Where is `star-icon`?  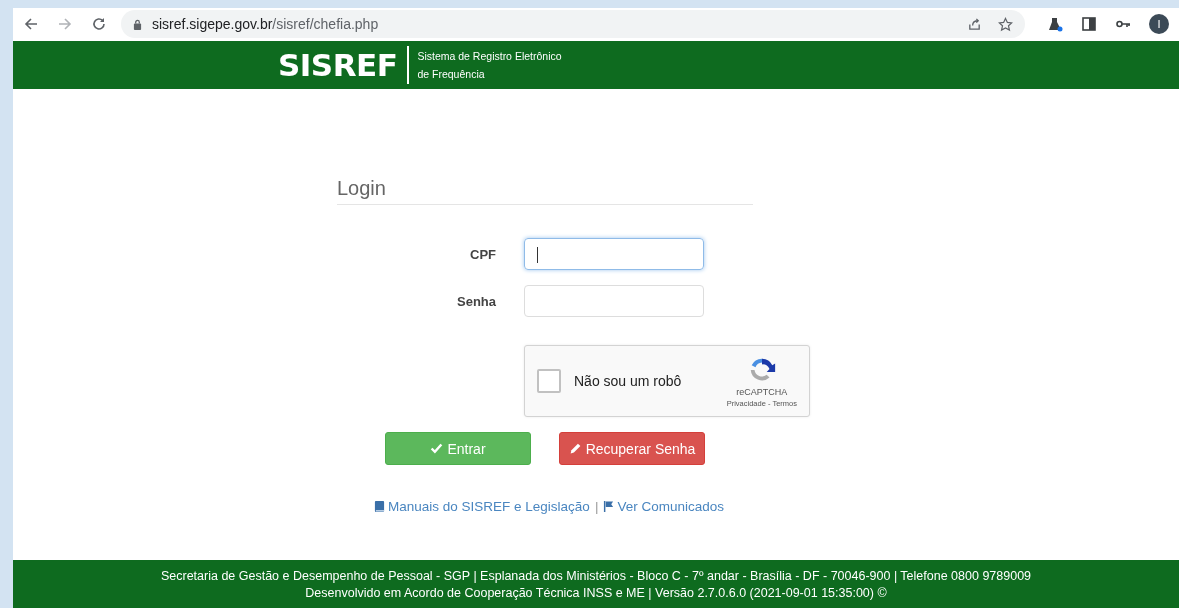
star-icon is located at coordinates (1005, 24).